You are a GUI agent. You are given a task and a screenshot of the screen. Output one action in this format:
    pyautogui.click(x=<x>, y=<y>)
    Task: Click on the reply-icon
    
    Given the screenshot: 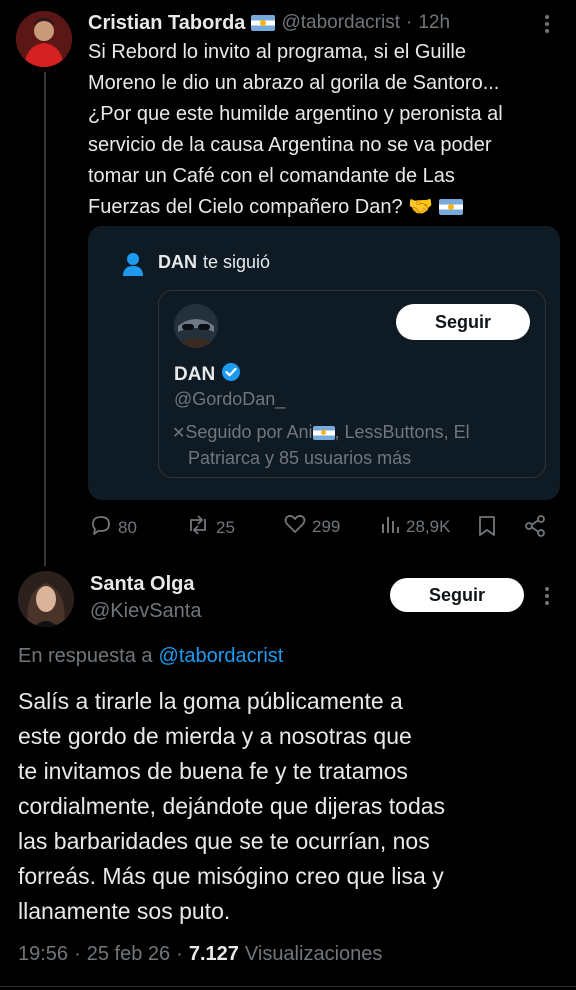 What is the action you would take?
    pyautogui.click(x=101, y=527)
    